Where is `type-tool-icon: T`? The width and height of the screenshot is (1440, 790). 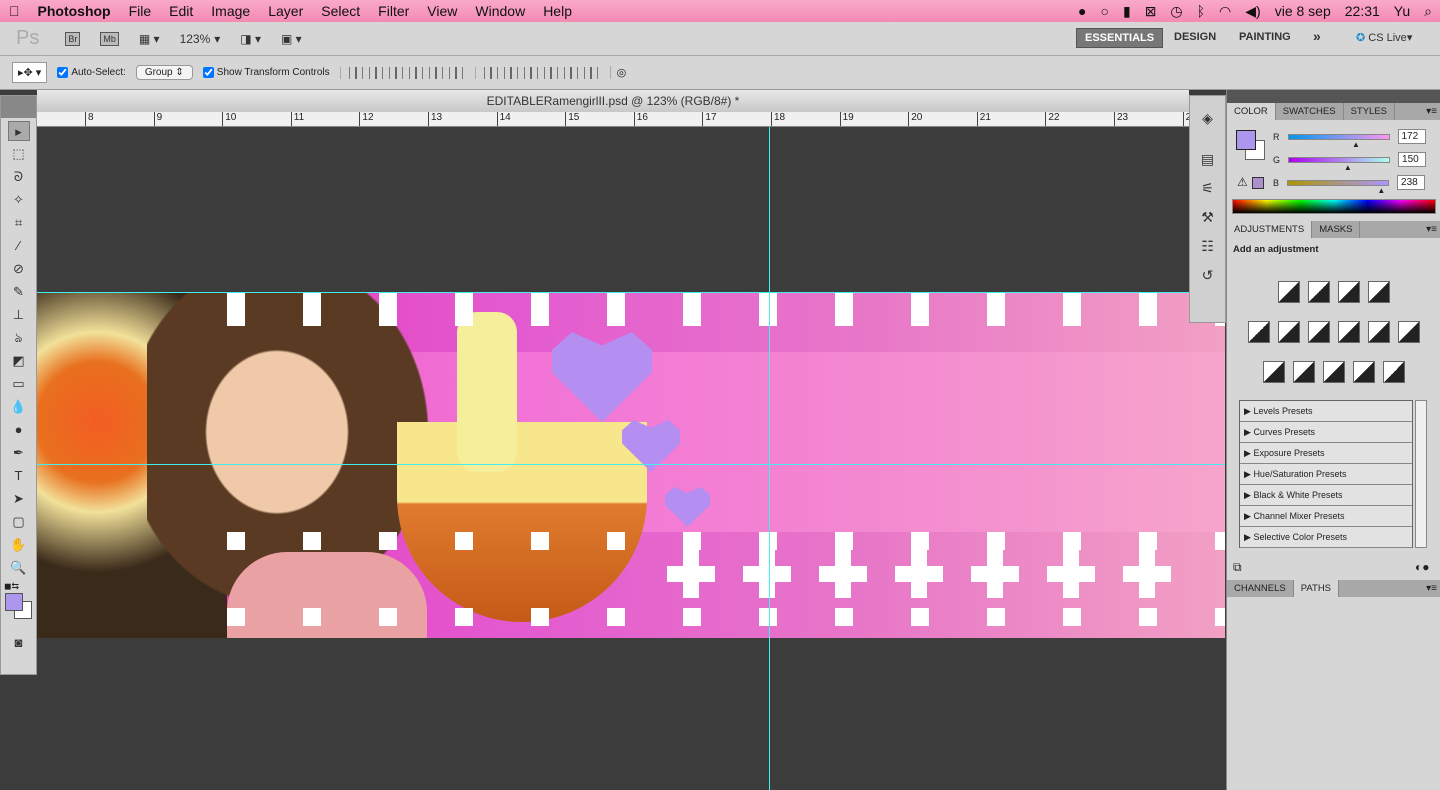
type-tool-icon: T is located at coordinates (19, 476).